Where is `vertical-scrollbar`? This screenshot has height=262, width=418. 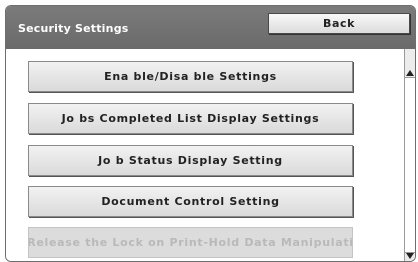
vertical-scrollbar is located at coordinates (409, 155).